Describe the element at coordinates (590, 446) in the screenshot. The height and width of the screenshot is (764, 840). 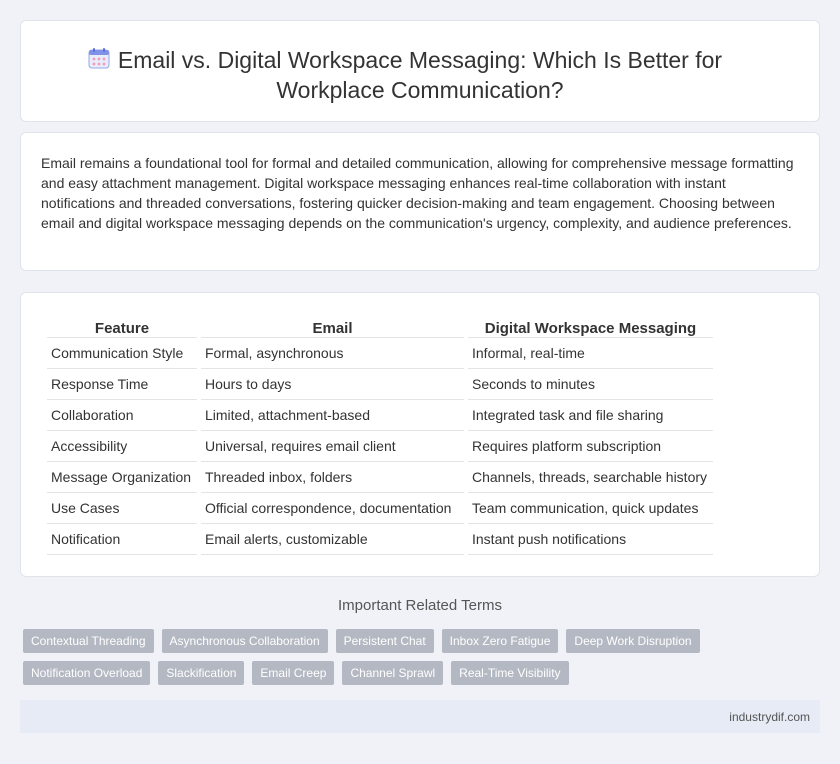
I see `table-cell: Requires platform subscription` at that location.